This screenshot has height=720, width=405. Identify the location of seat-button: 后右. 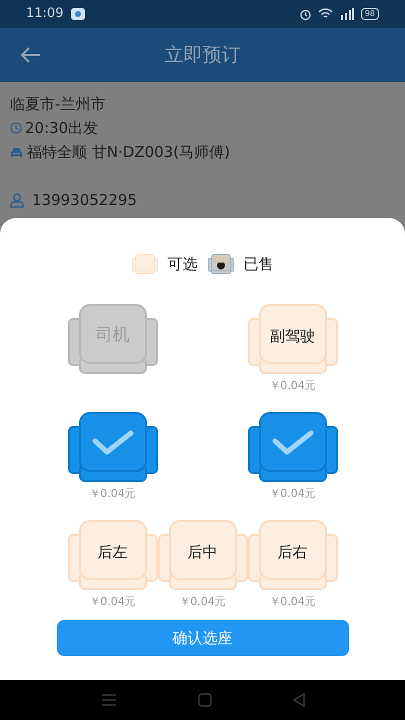
(293, 555).